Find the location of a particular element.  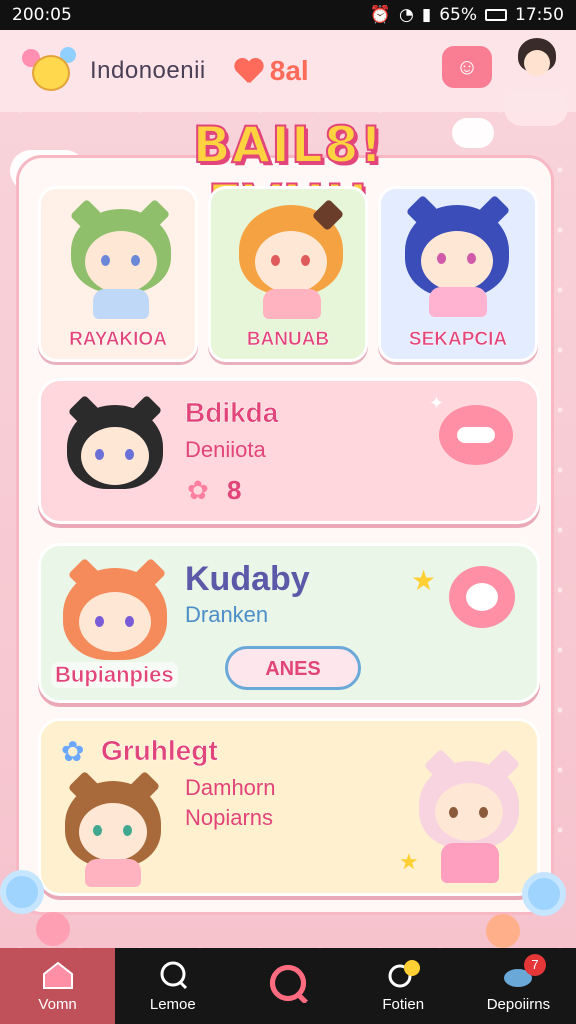

card-action-button: ANES is located at coordinates (293, 668).